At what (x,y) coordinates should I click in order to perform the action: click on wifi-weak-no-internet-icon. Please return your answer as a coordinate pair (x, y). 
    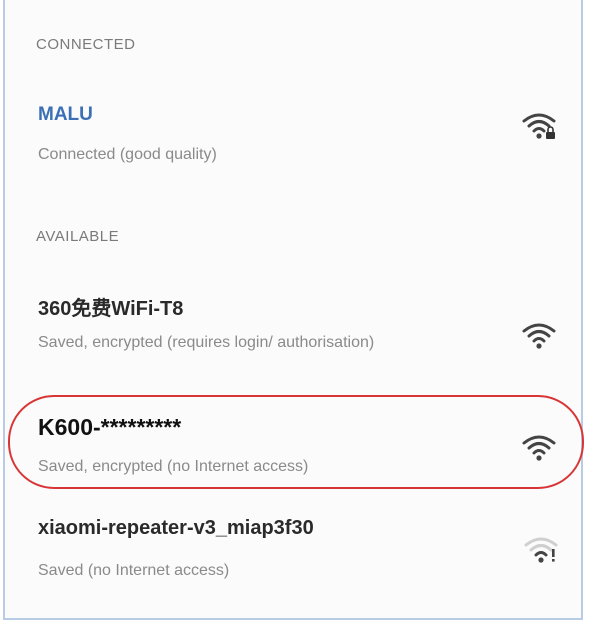
    Looking at the image, I should click on (541, 550).